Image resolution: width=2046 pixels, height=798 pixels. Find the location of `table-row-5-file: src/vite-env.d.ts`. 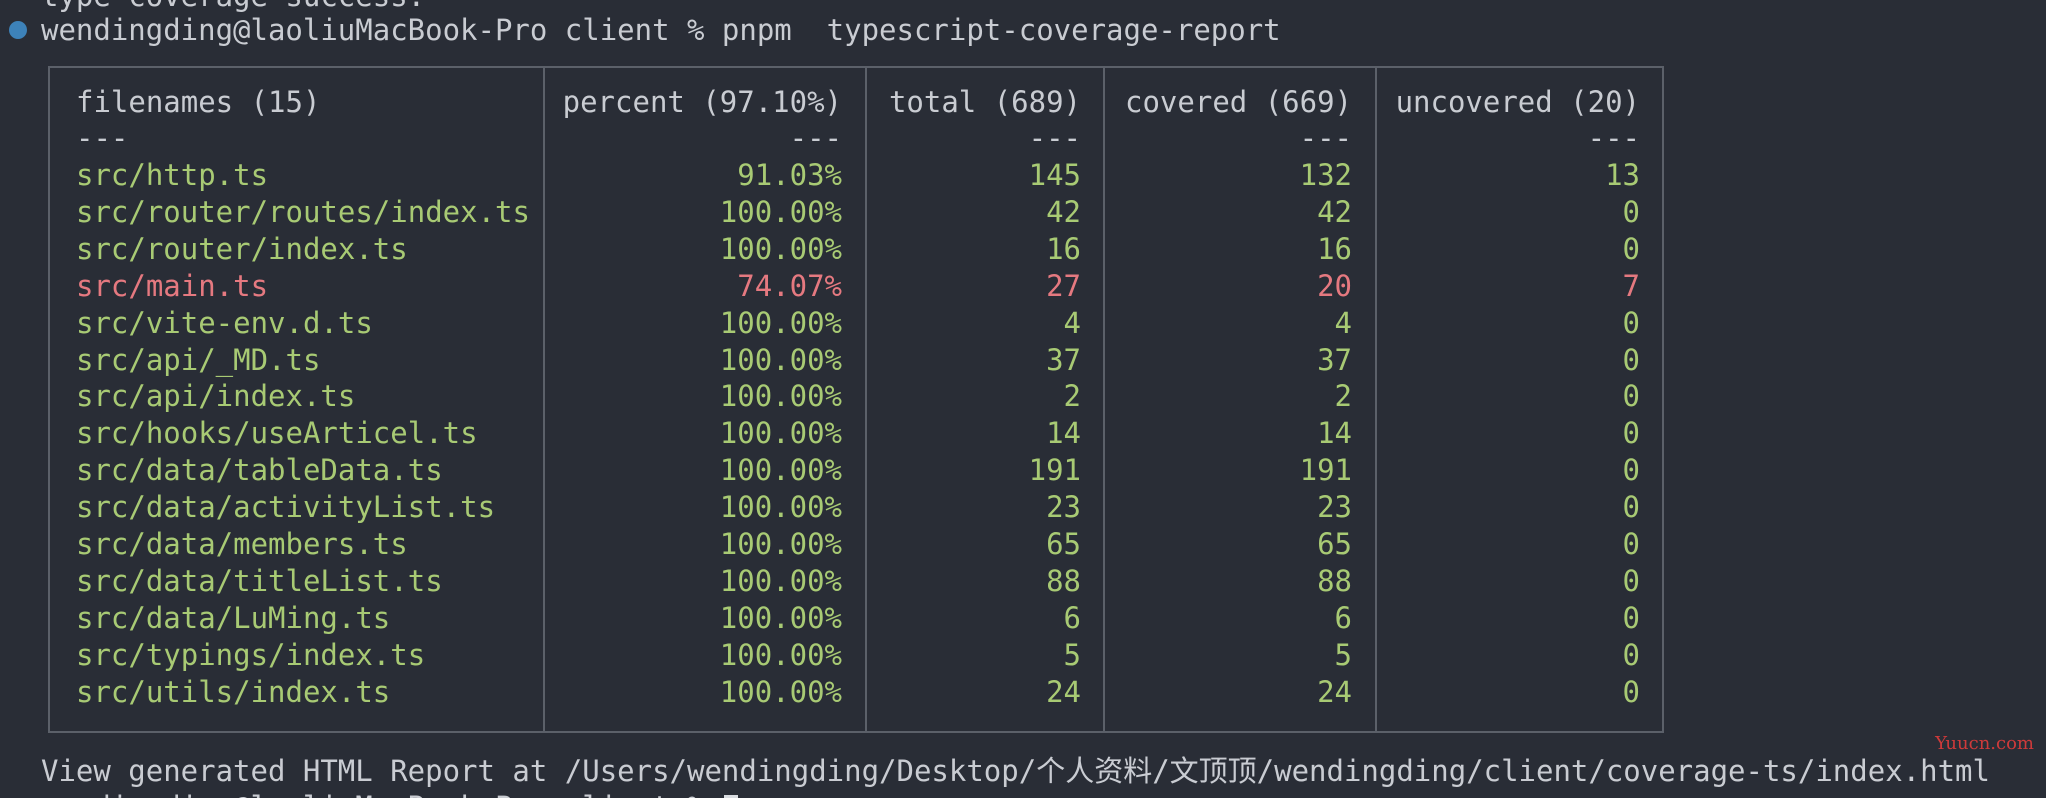

table-row-5-file: src/vite-env.d.ts is located at coordinates (224, 322).